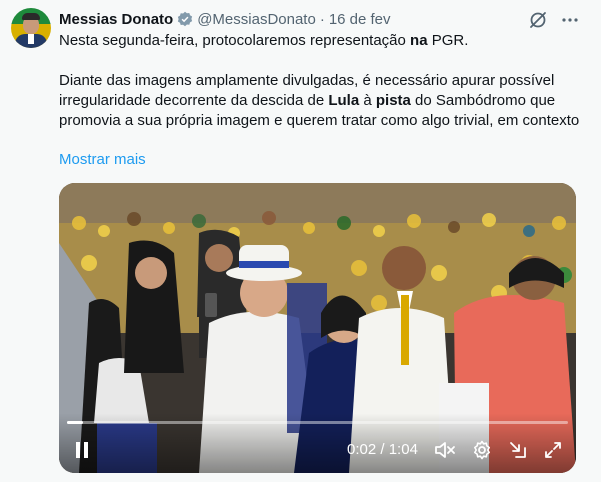  I want to click on video-duration: 1:04, so click(403, 449).